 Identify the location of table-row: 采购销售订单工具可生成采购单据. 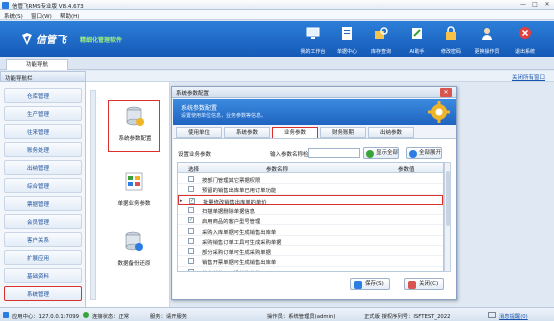
(310, 241).